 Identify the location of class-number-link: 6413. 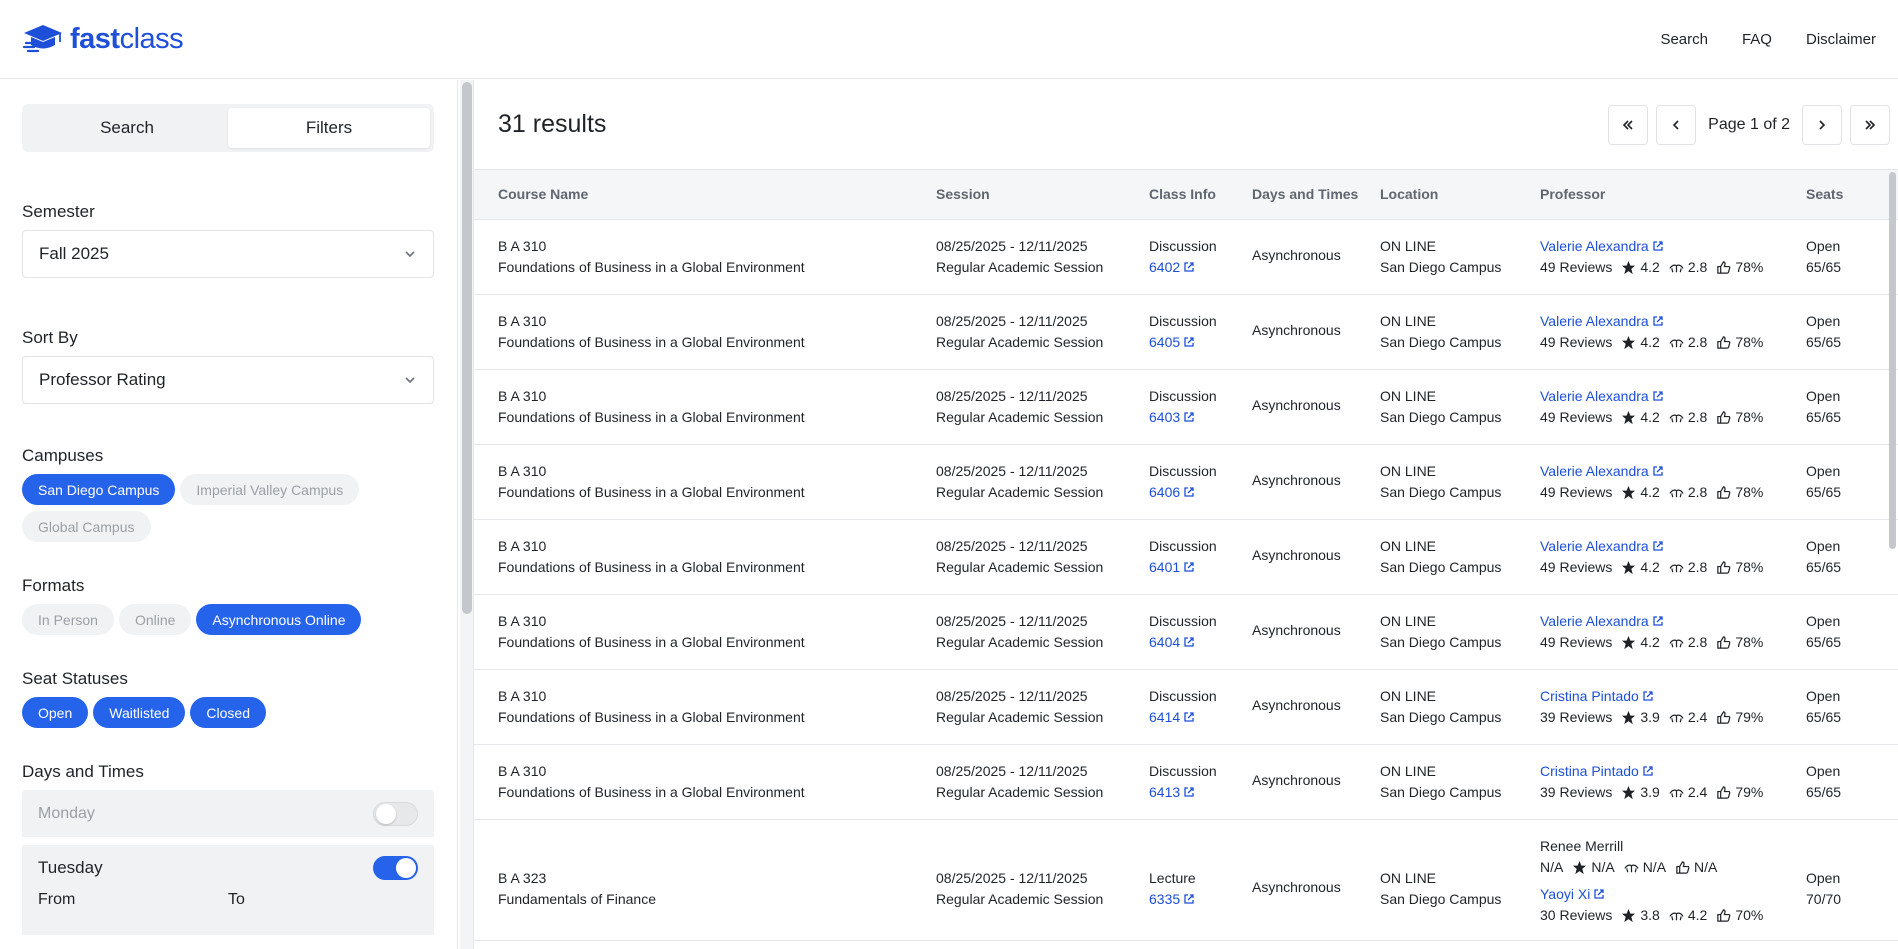
(1194, 792).